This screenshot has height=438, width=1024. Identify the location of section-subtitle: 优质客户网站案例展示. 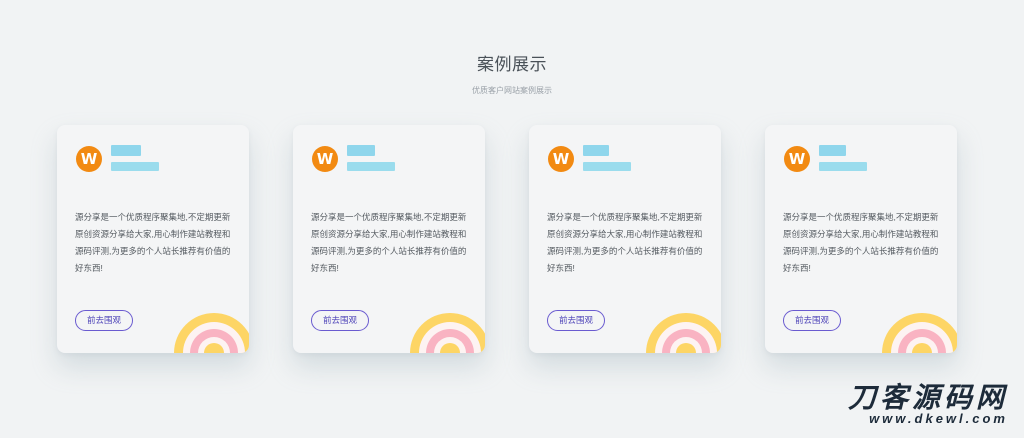
(512, 90).